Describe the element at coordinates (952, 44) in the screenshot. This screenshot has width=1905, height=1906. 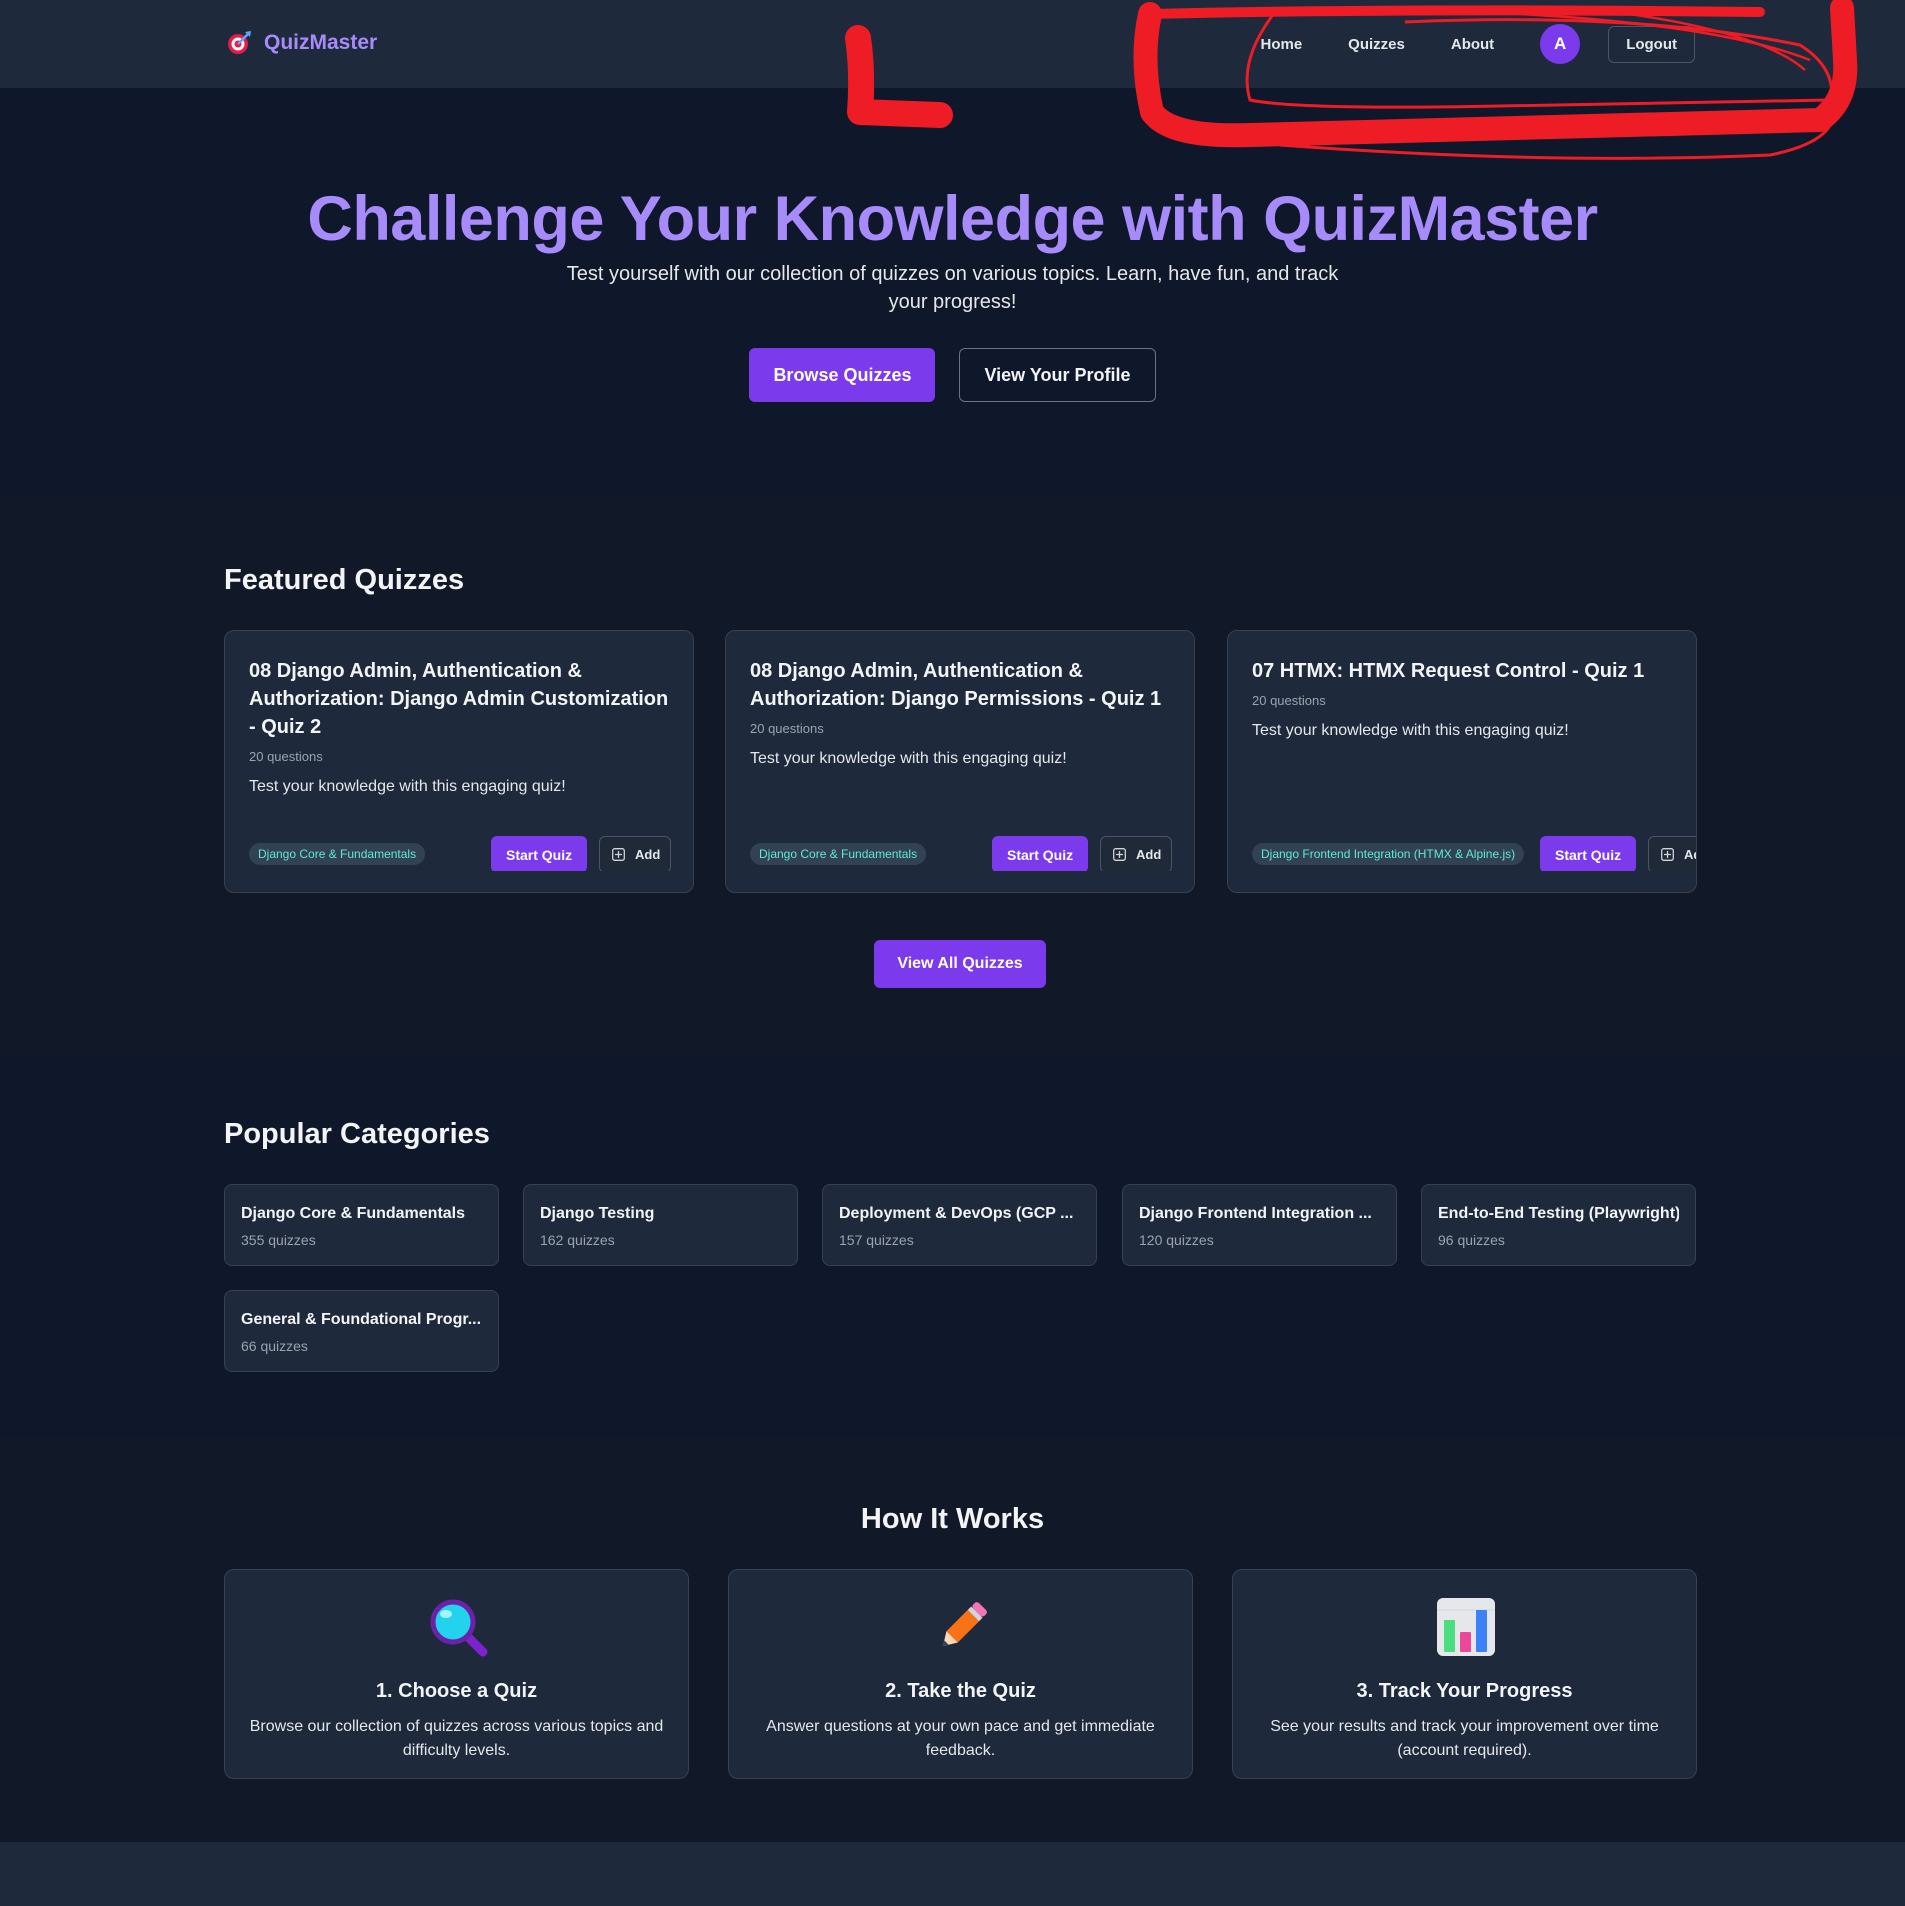
I see `navbar: QuizMaster Home Quizzes About A Logout` at that location.